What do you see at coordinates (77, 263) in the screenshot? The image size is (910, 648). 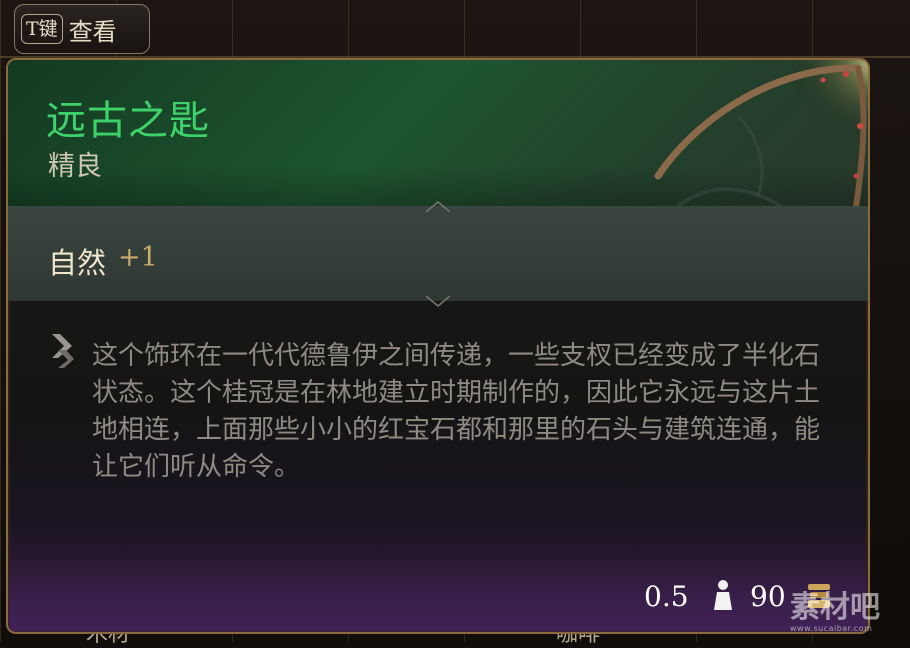 I see `stat-name: 自然` at bounding box center [77, 263].